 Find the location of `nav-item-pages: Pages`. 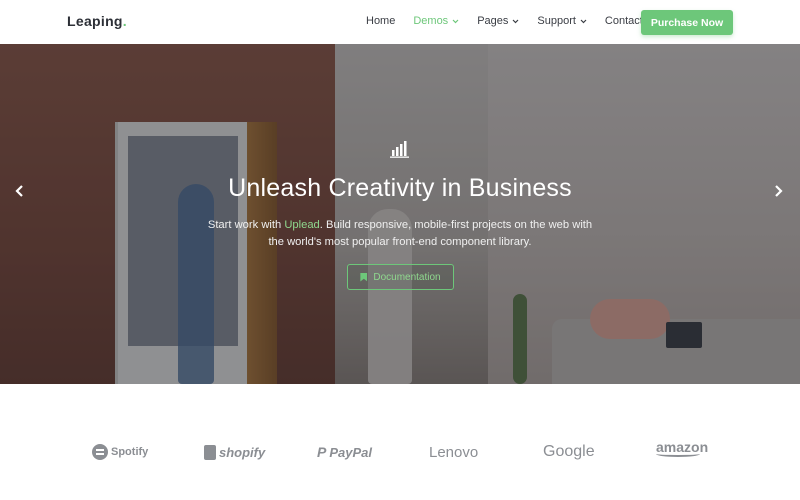

nav-item-pages: Pages is located at coordinates (498, 21).